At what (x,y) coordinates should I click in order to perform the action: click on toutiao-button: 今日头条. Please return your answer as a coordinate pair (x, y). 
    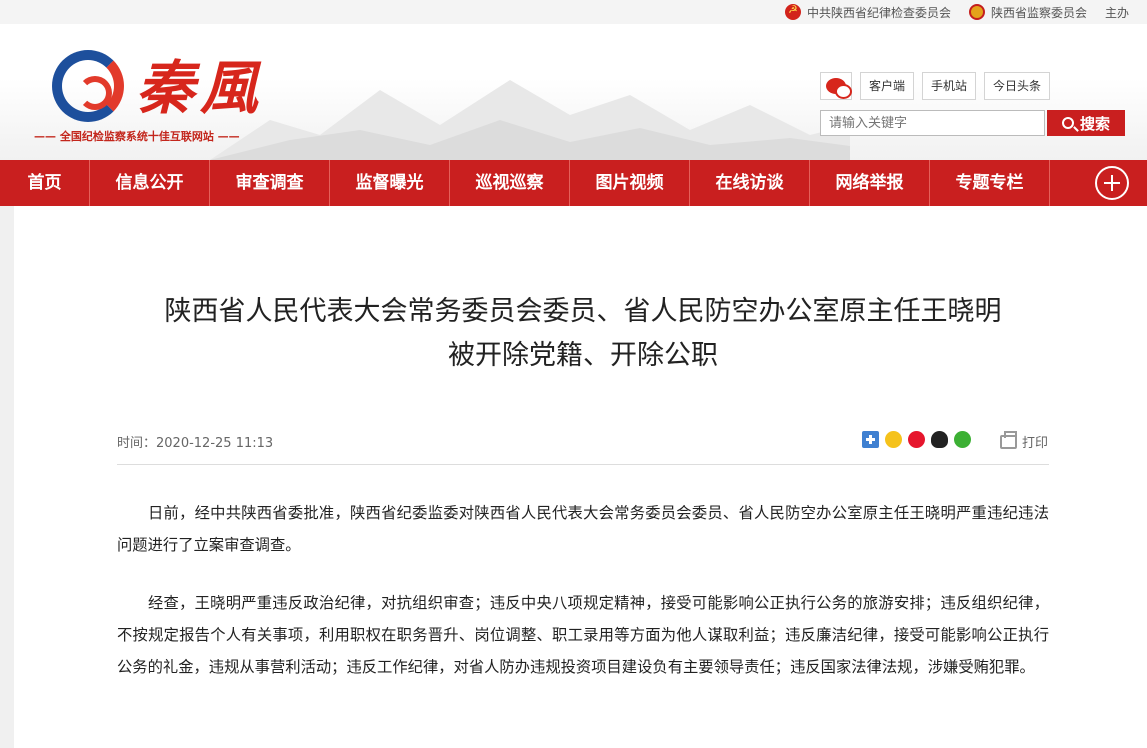
    Looking at the image, I should click on (1017, 86).